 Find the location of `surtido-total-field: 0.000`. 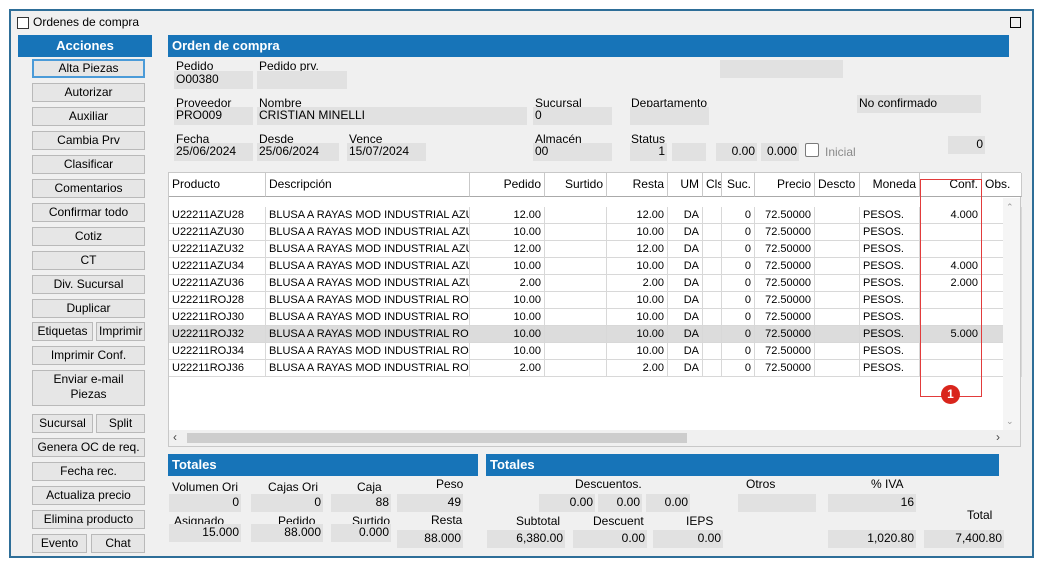

surtido-total-field: 0.000 is located at coordinates (361, 533).